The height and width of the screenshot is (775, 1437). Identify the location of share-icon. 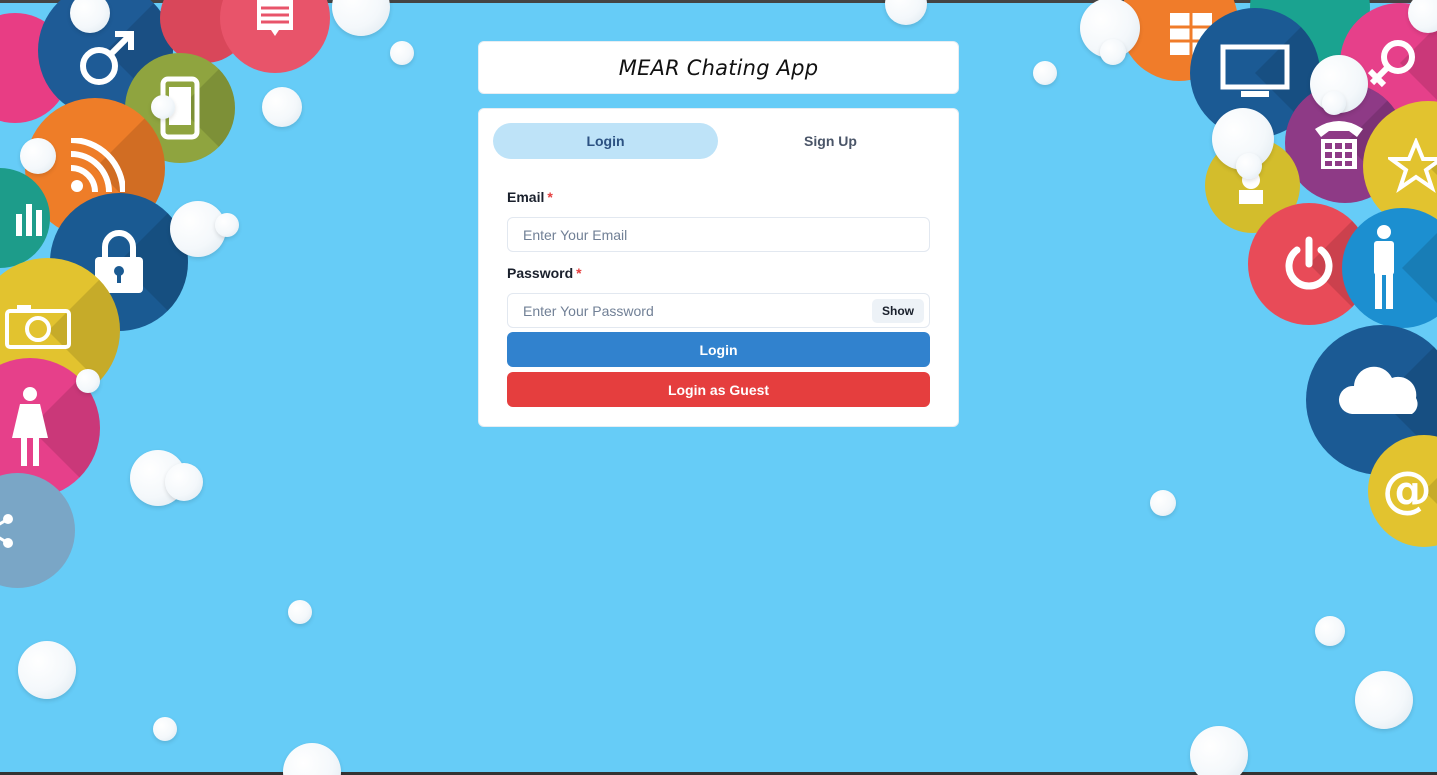
(6, 530).